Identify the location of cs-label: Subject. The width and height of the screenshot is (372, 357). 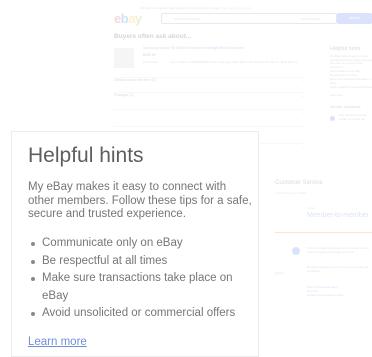
(279, 273).